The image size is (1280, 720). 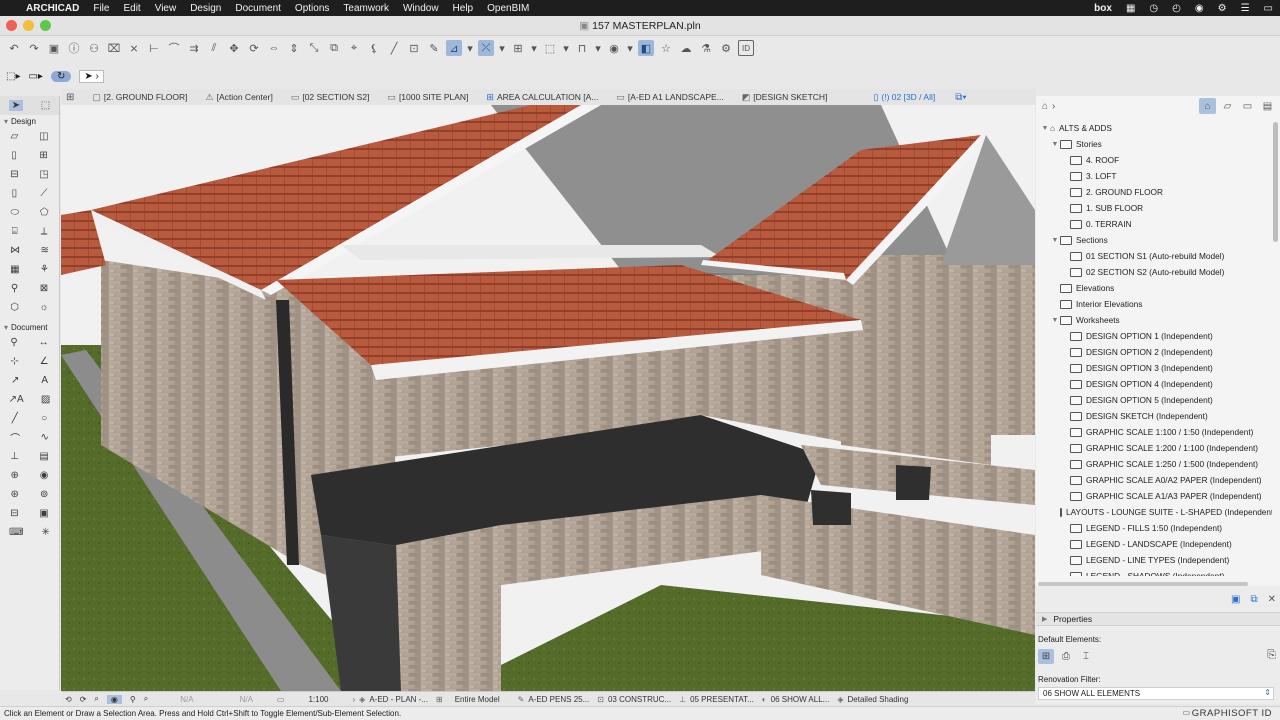 What do you see at coordinates (258, 8) in the screenshot?
I see `menu-document: Document` at bounding box center [258, 8].